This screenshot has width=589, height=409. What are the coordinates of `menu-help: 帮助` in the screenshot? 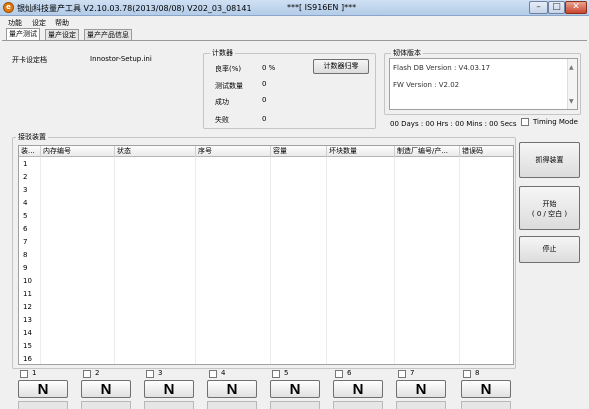 It's located at (62, 23).